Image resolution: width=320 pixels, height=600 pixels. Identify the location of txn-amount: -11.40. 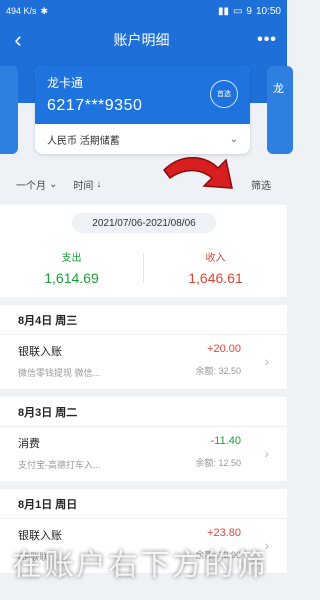
(225, 441).